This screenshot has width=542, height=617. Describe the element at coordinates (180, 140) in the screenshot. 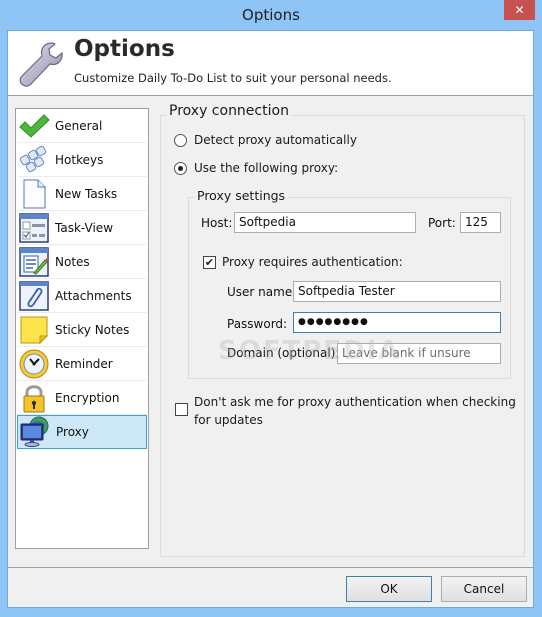

I see `detect-proxy-radio` at that location.